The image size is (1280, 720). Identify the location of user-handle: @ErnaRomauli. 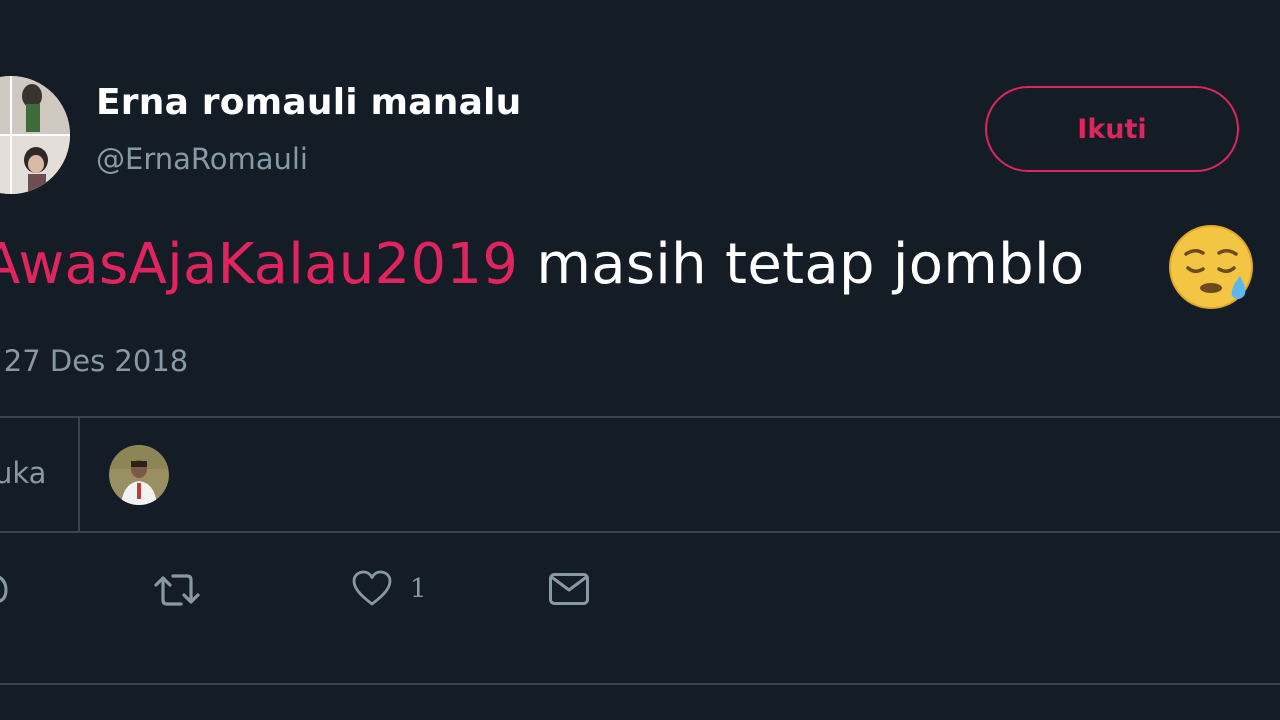
(202, 159).